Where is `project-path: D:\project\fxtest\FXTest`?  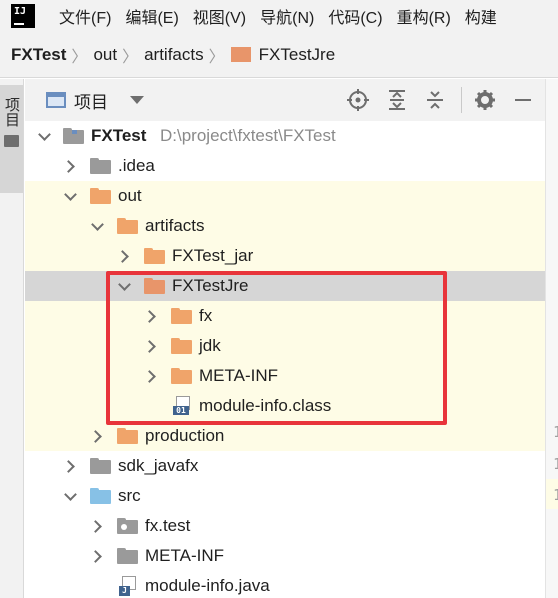
project-path: D:\project\fxtest\FXTest is located at coordinates (248, 135).